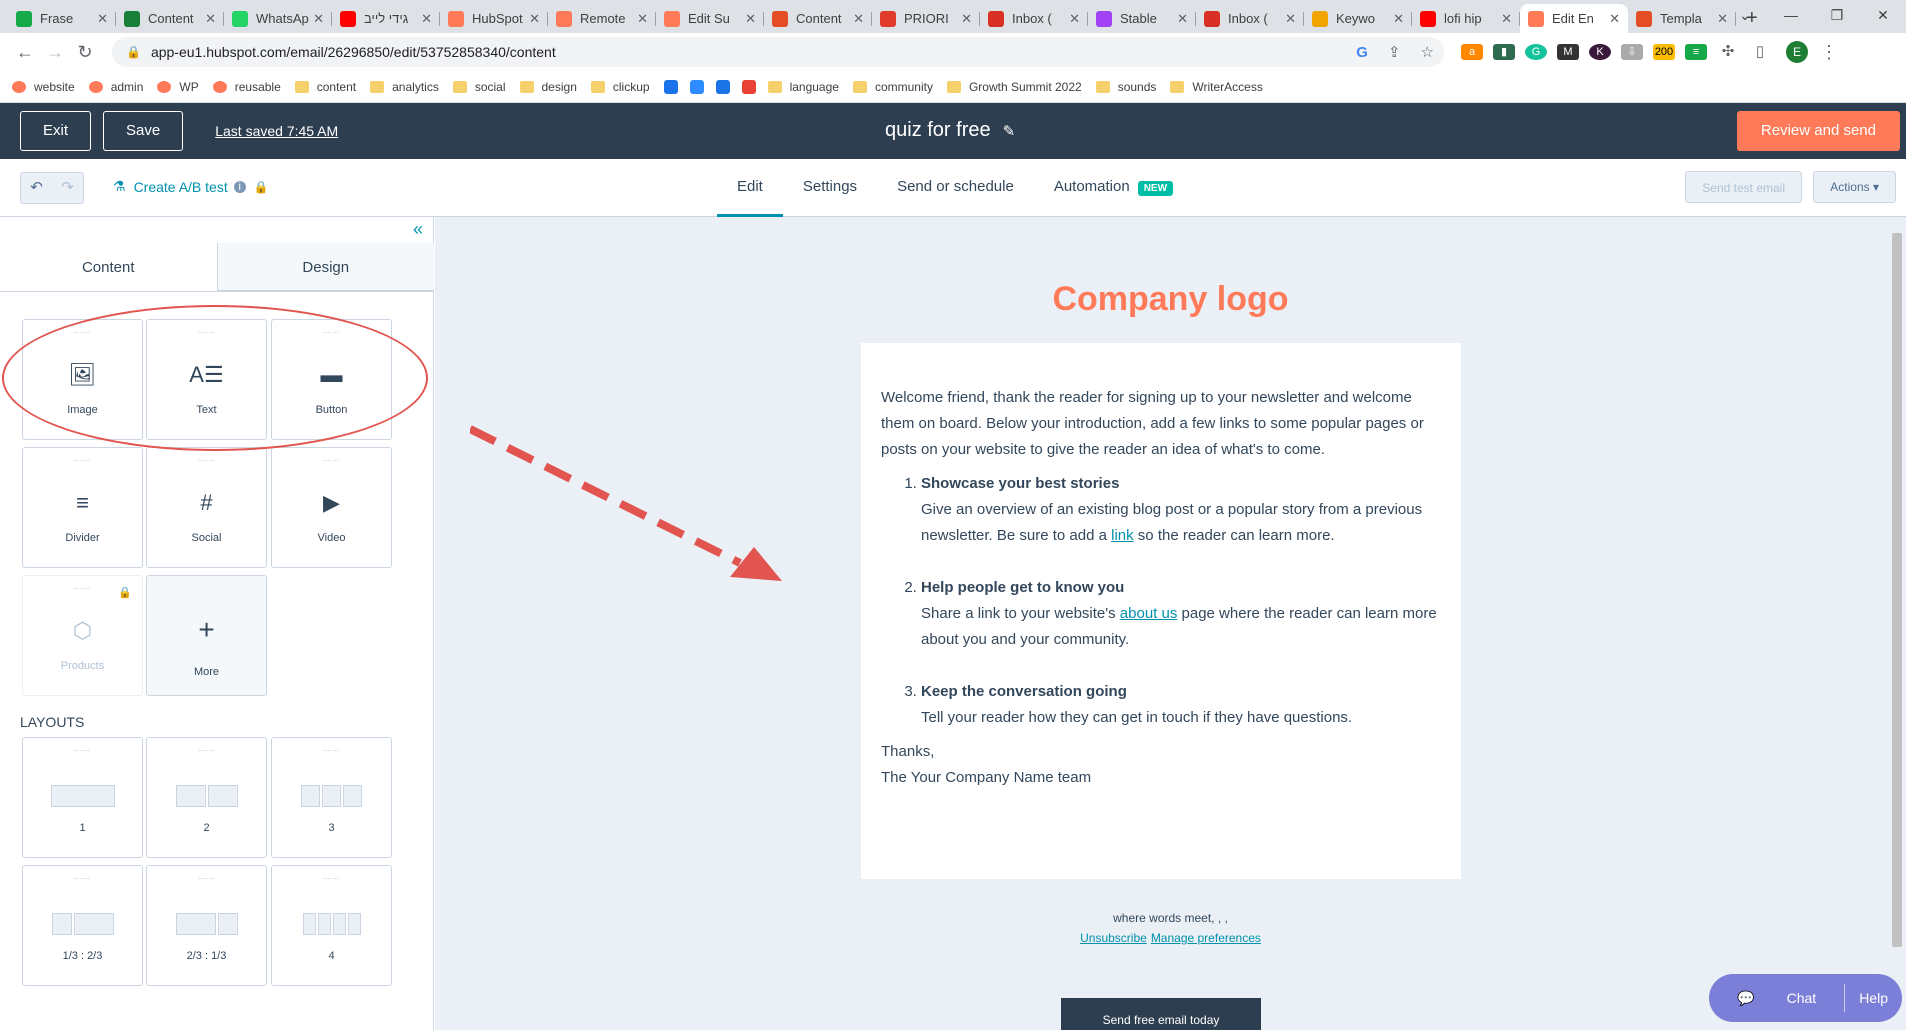  What do you see at coordinates (206, 797) in the screenshot?
I see `layout-2: ⋯⋯ 2` at bounding box center [206, 797].